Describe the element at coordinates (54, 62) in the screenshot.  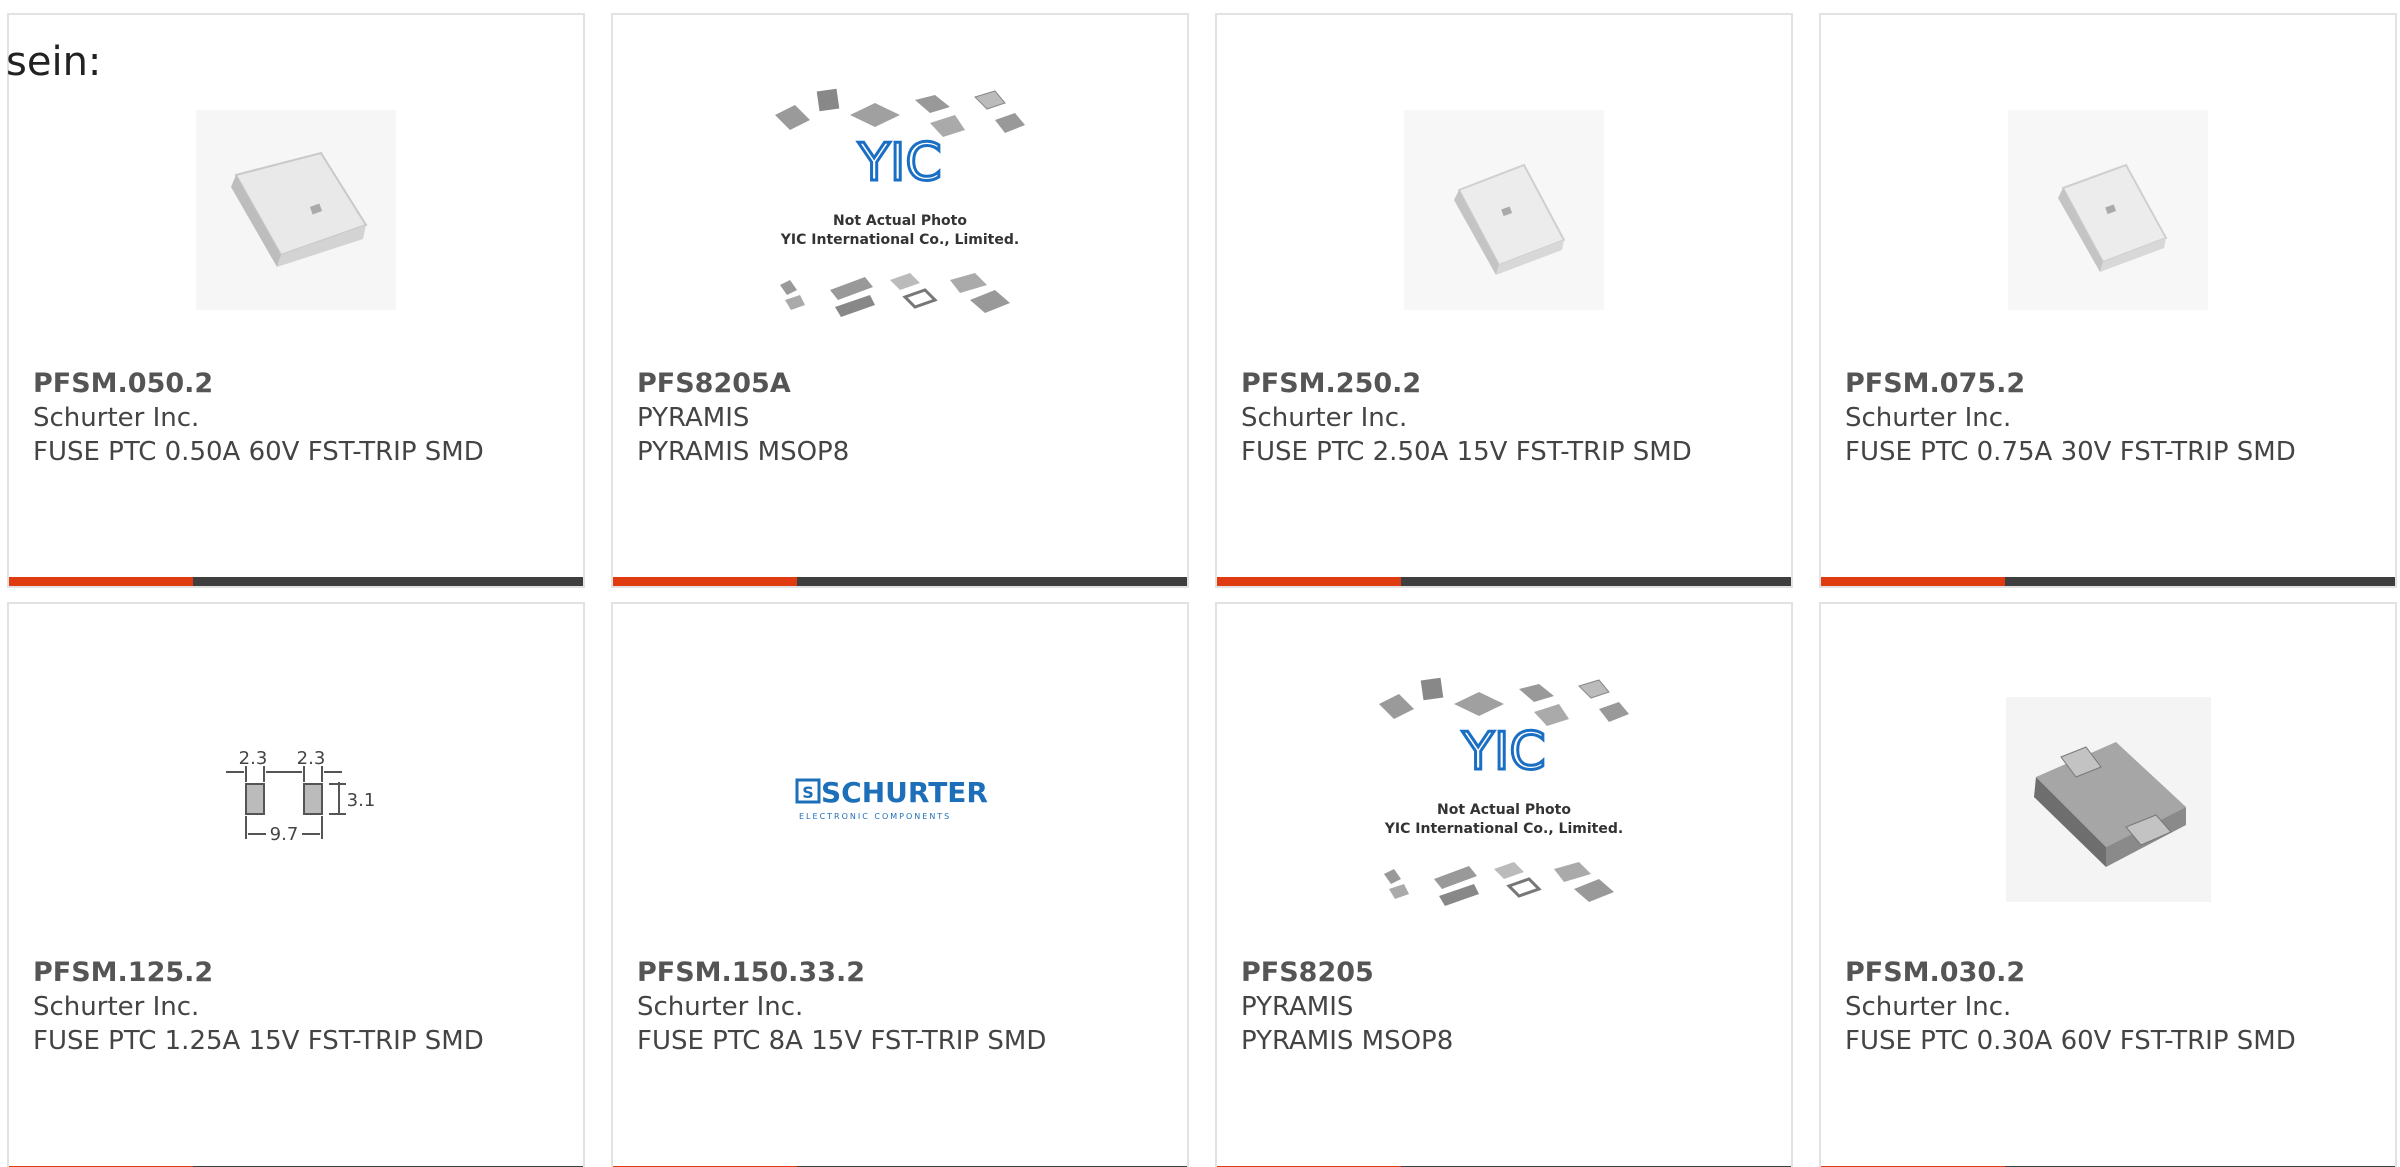
I see `intro-text: sein:` at that location.